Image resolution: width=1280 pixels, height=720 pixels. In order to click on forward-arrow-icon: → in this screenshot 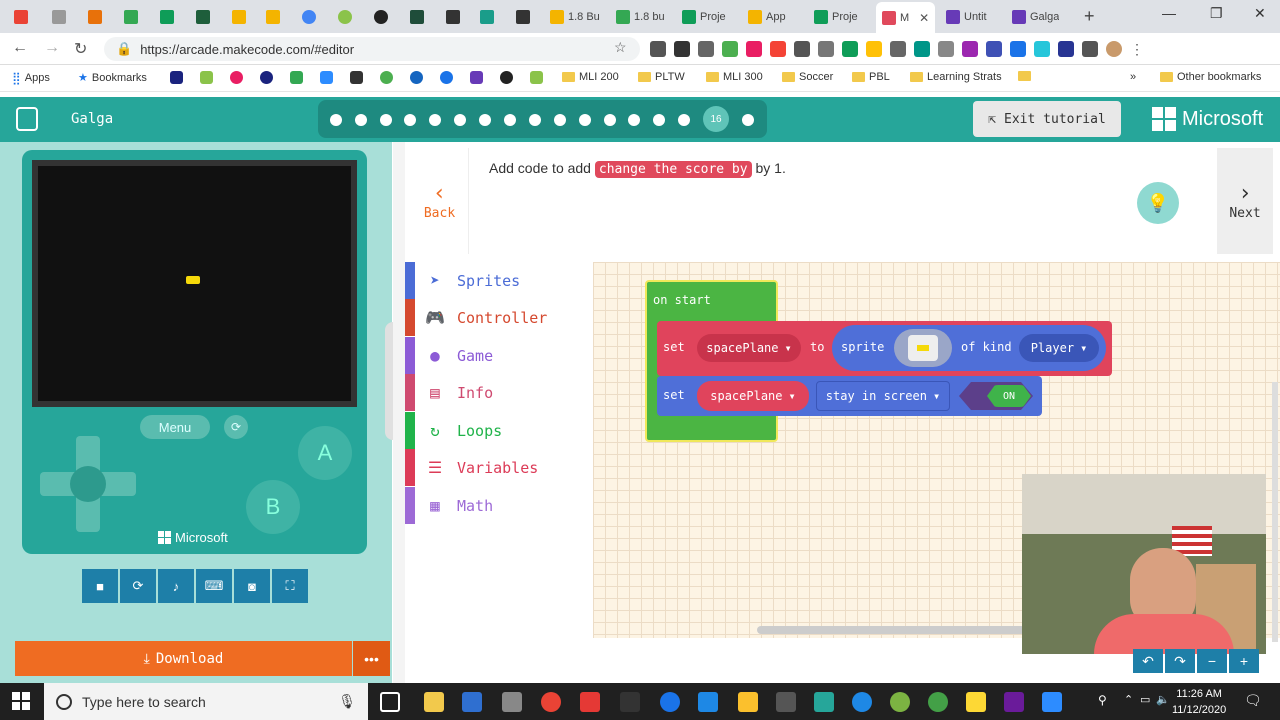, I will do `click(52, 48)`.